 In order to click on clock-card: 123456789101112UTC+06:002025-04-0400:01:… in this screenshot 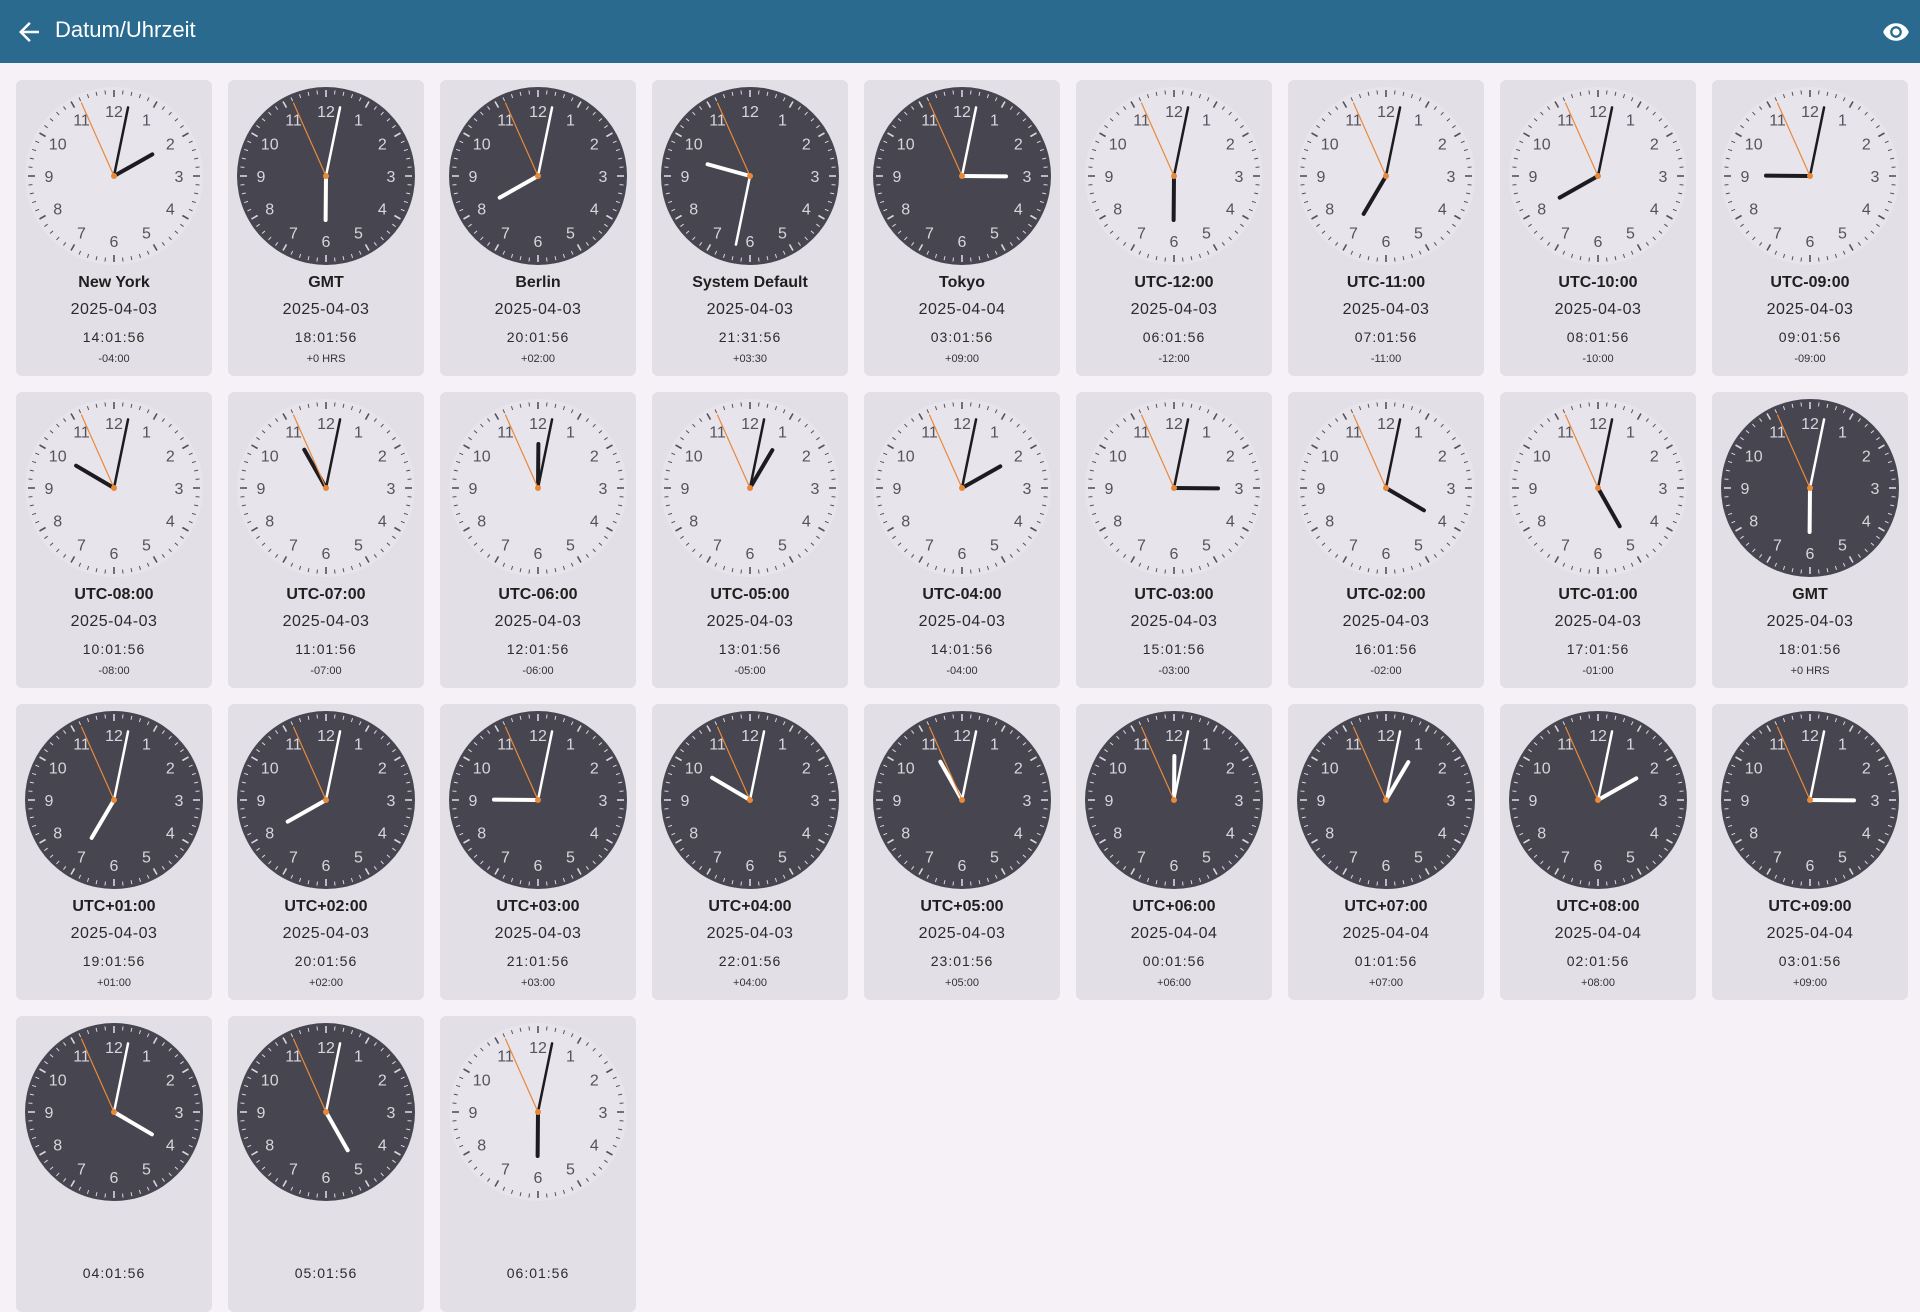, I will do `click(1174, 852)`.